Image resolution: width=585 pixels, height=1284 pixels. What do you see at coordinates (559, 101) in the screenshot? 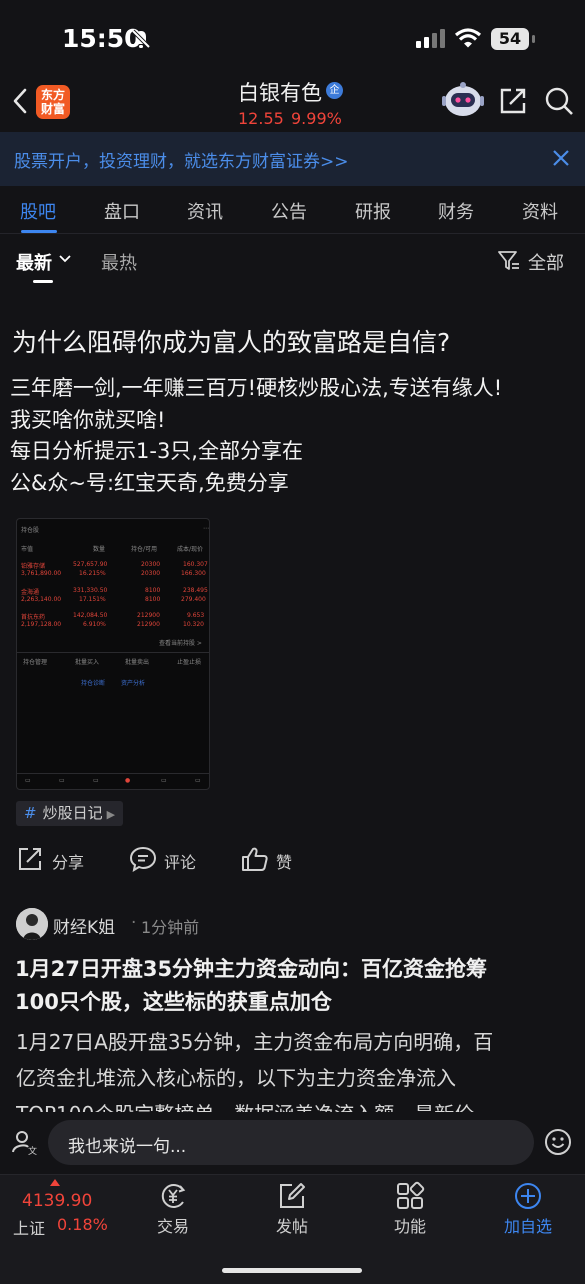
I see `search-icon` at bounding box center [559, 101].